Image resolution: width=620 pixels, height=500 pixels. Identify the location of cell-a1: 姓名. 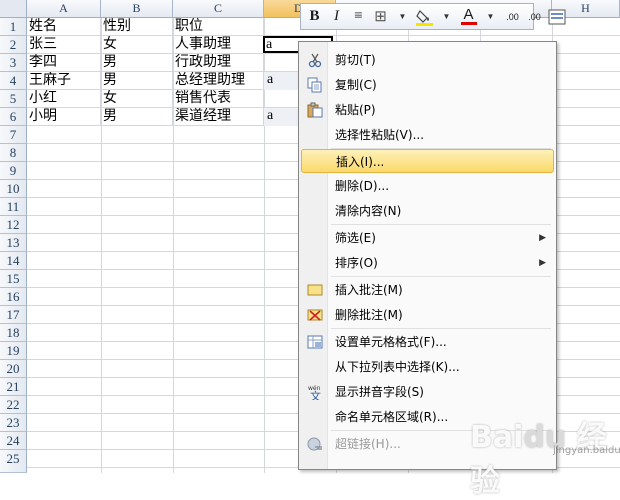
(64, 27).